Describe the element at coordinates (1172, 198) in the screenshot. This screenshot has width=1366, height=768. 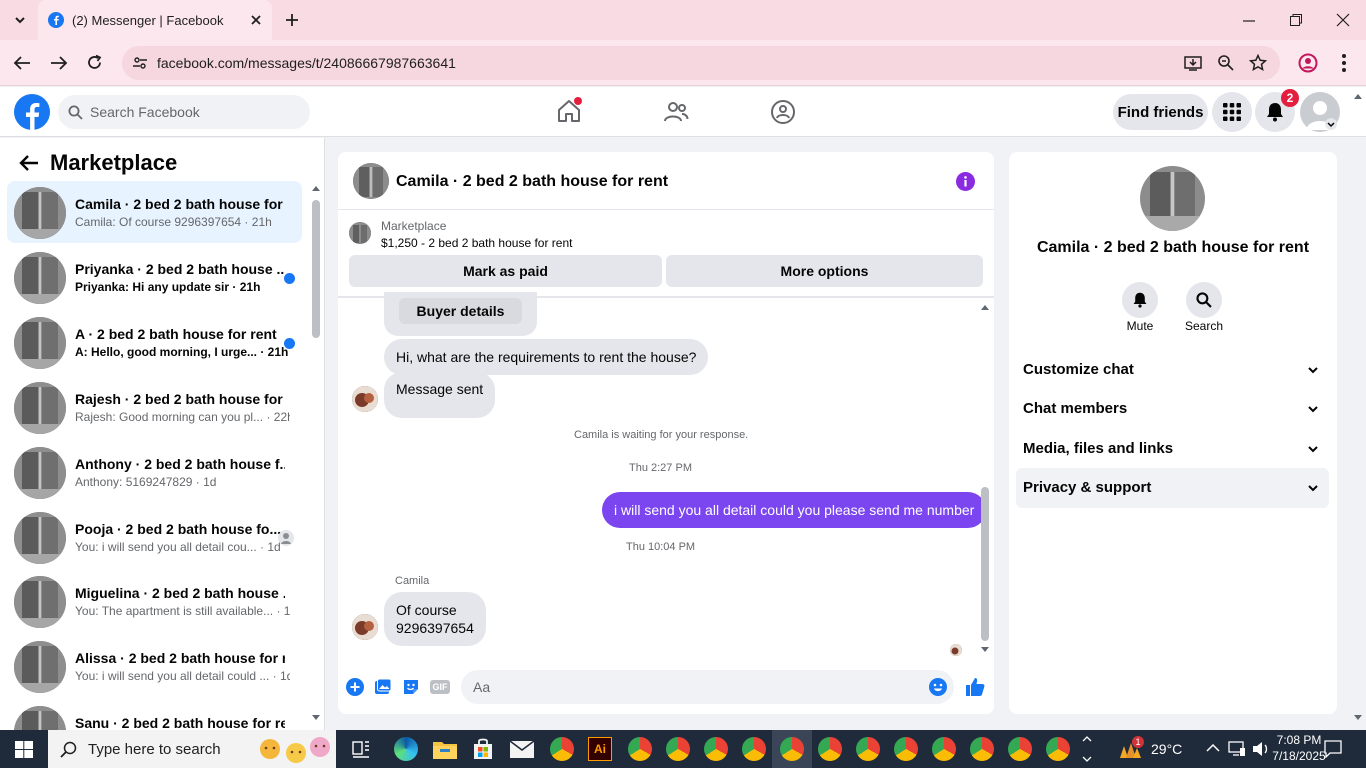
I see `chat-info-avatar` at that location.